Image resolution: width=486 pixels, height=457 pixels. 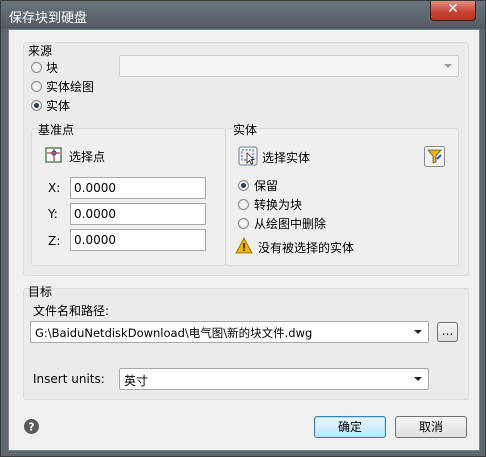 What do you see at coordinates (278, 205) in the screenshot?
I see `radio-convert-to-block-label: 转换为块` at bounding box center [278, 205].